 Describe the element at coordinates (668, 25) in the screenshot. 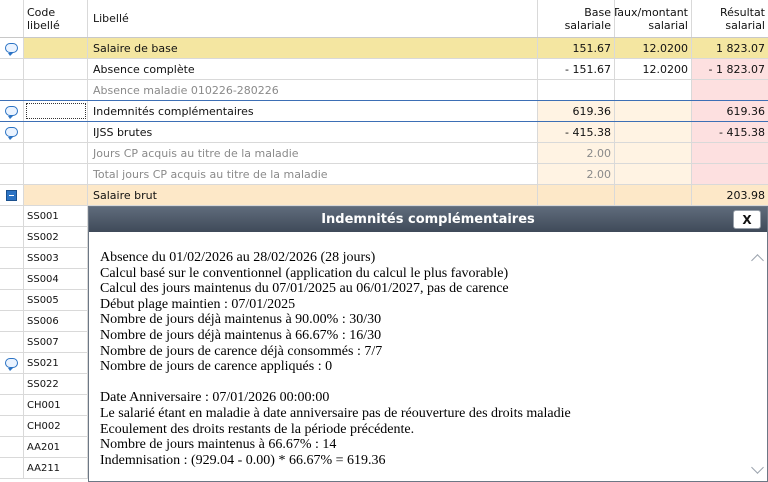

I see `header-taux-line2: salarial` at that location.